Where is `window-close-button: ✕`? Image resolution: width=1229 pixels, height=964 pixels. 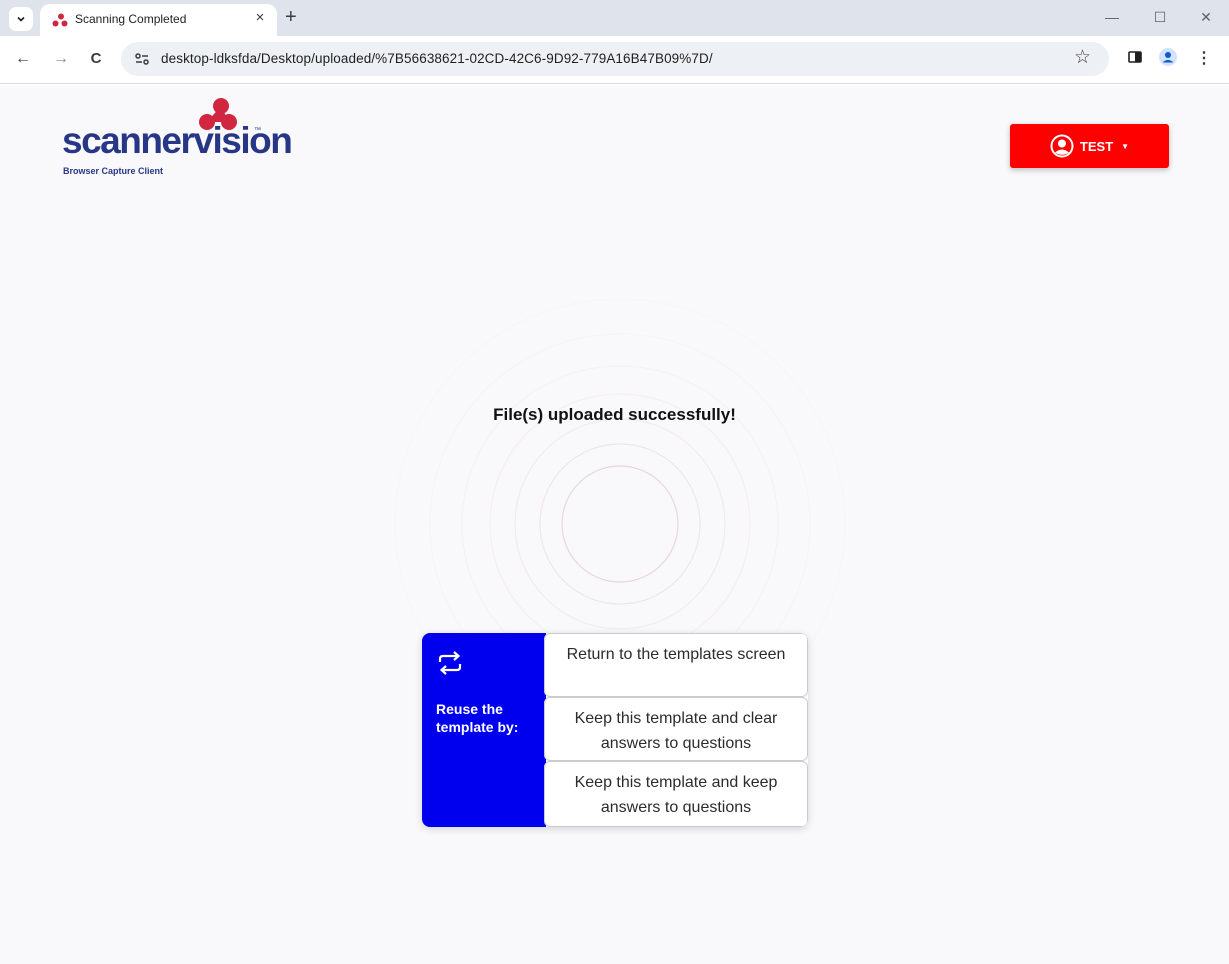 window-close-button: ✕ is located at coordinates (1206, 17).